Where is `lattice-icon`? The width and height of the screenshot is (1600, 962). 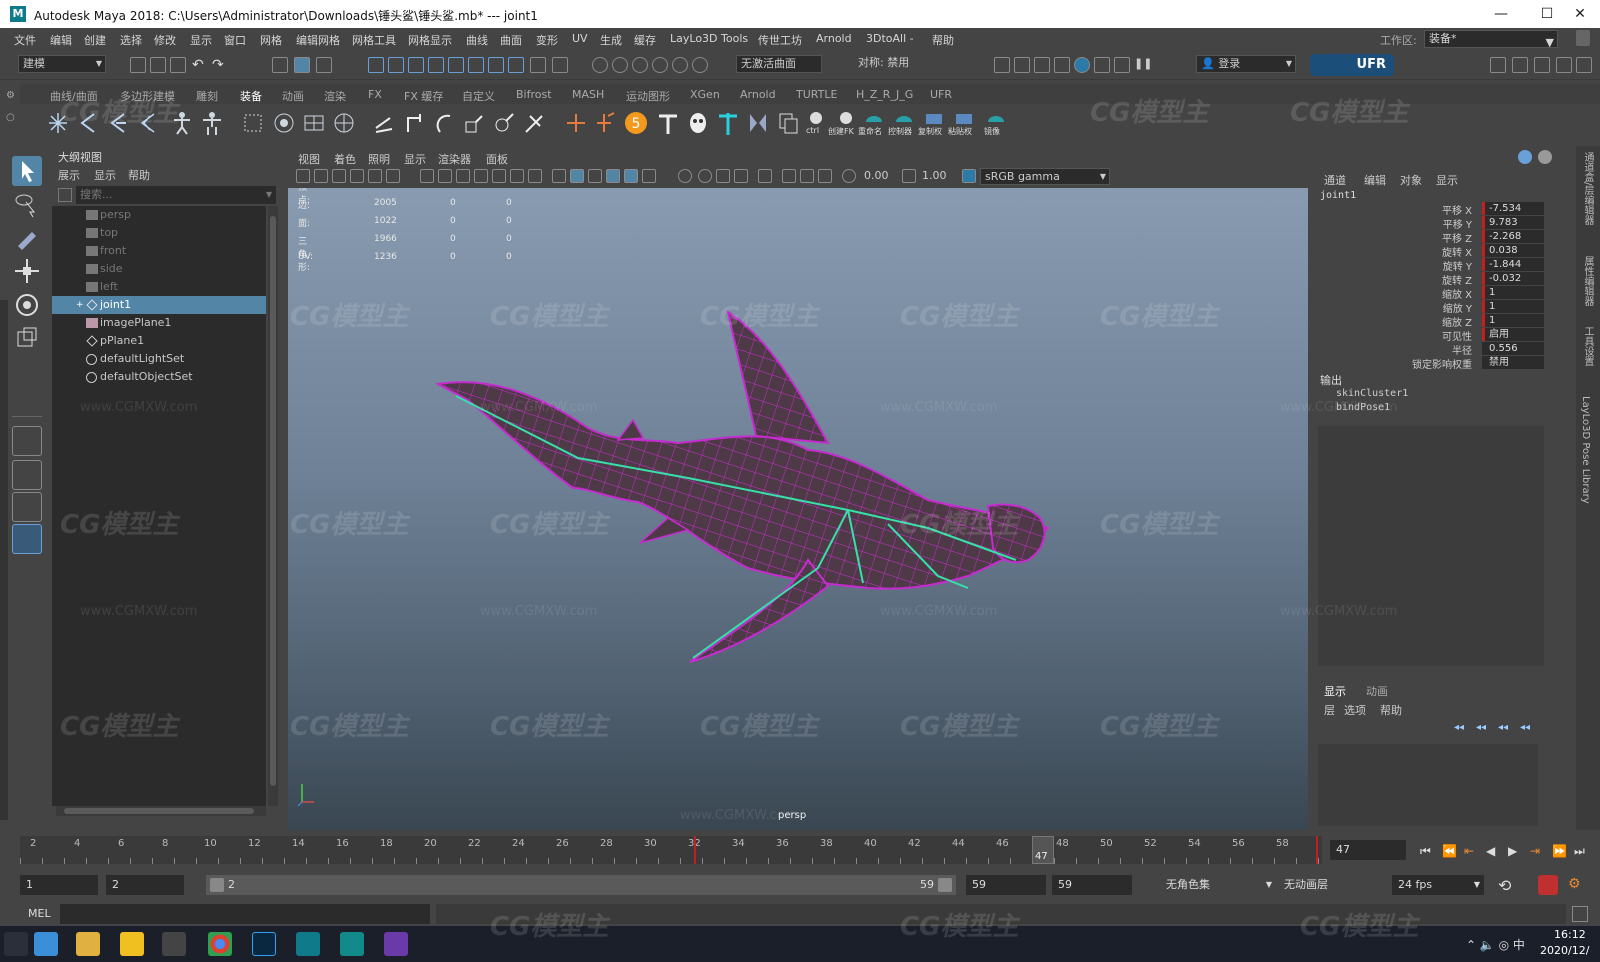 lattice-icon is located at coordinates (314, 123).